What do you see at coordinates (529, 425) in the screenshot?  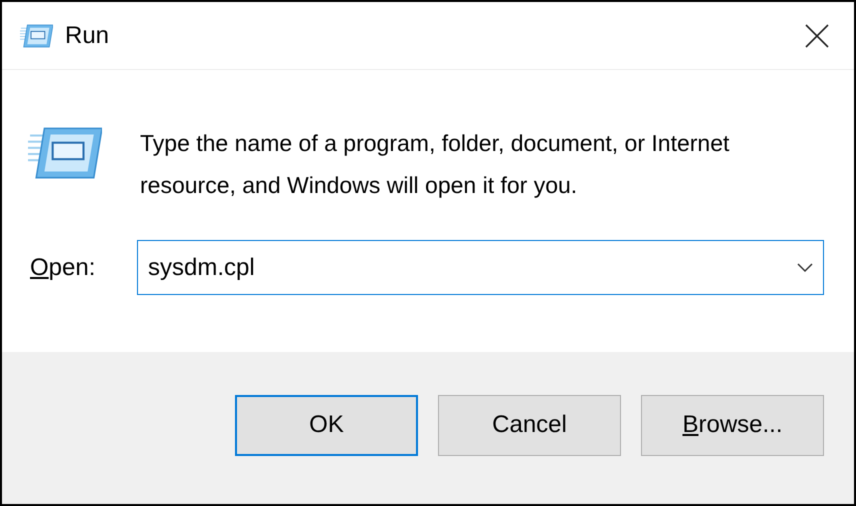 I see `dialog-button: Cancel` at bounding box center [529, 425].